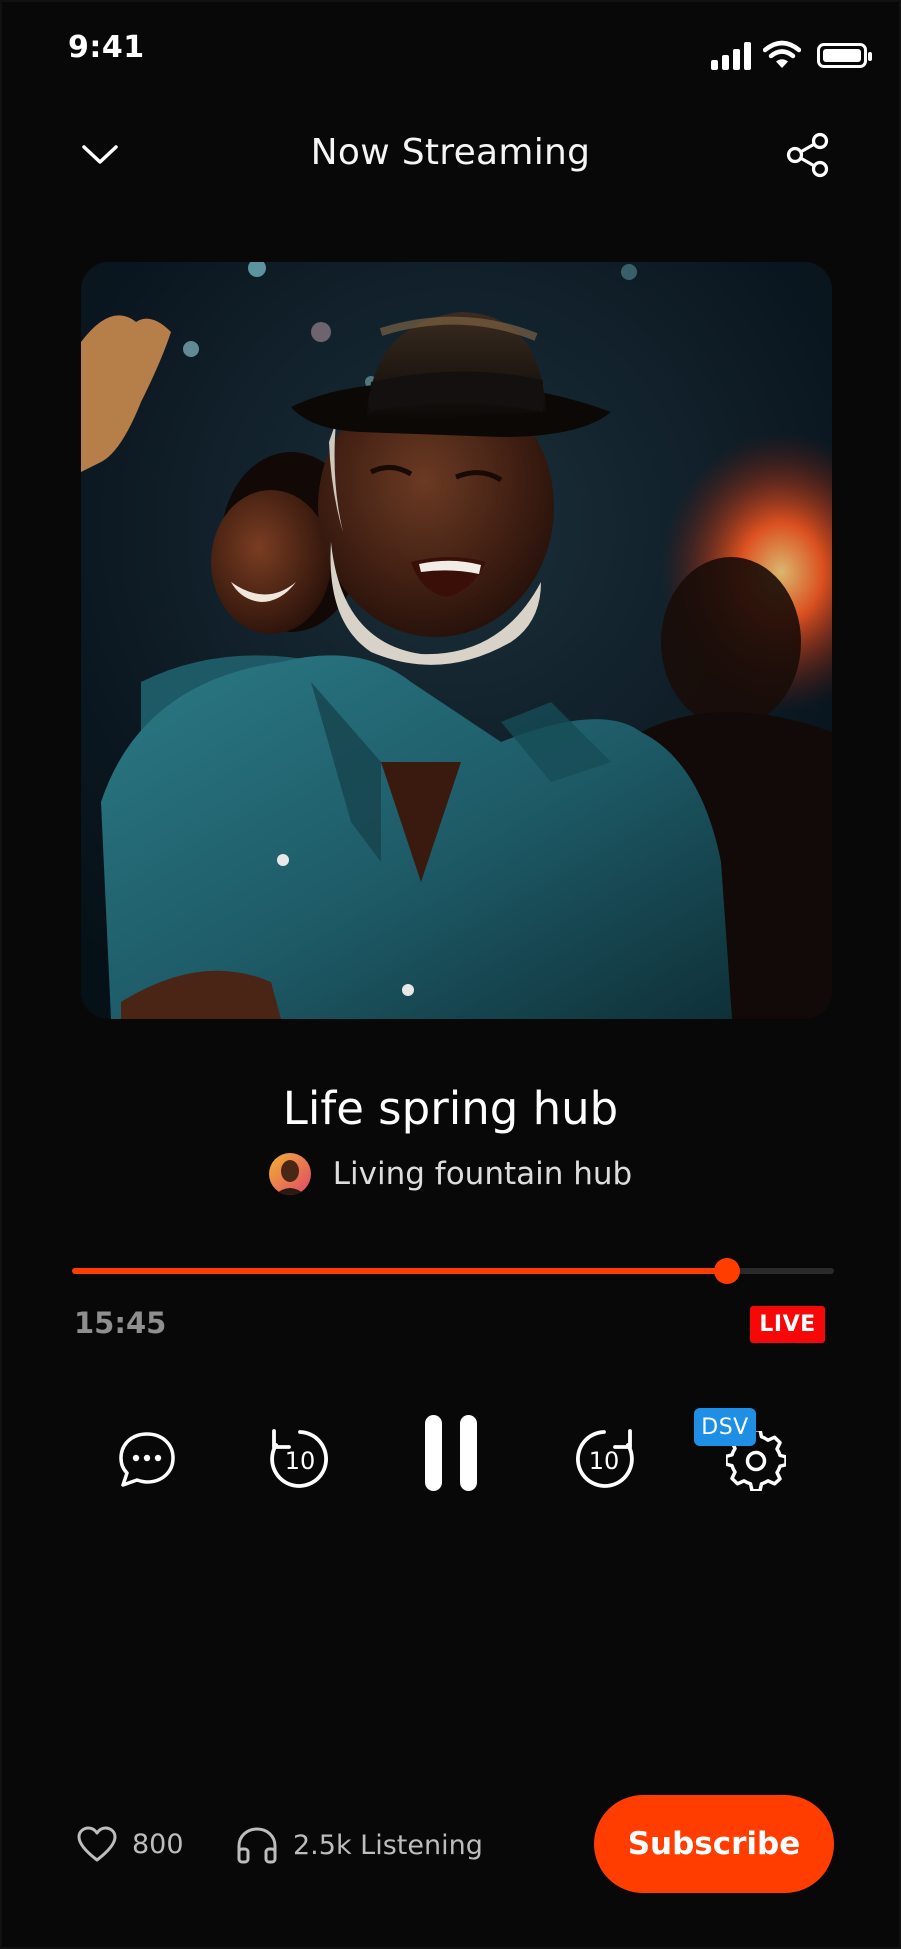 This screenshot has height=1949, width=901. Describe the element at coordinates (714, 1844) in the screenshot. I see `subscribe-button: Subscribe` at that location.